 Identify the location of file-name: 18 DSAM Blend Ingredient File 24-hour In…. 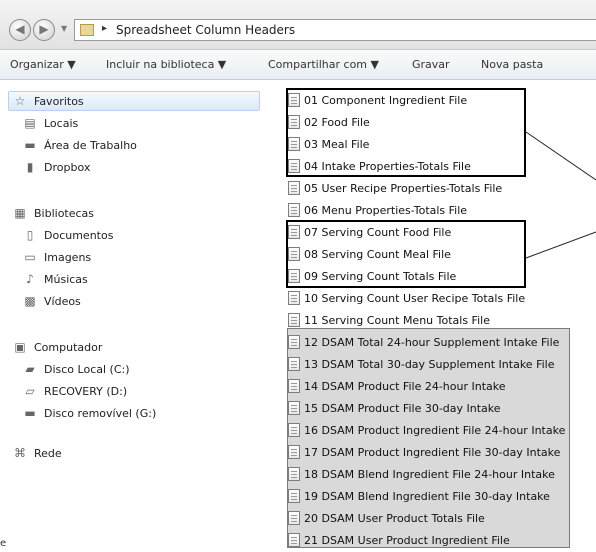
(429, 474).